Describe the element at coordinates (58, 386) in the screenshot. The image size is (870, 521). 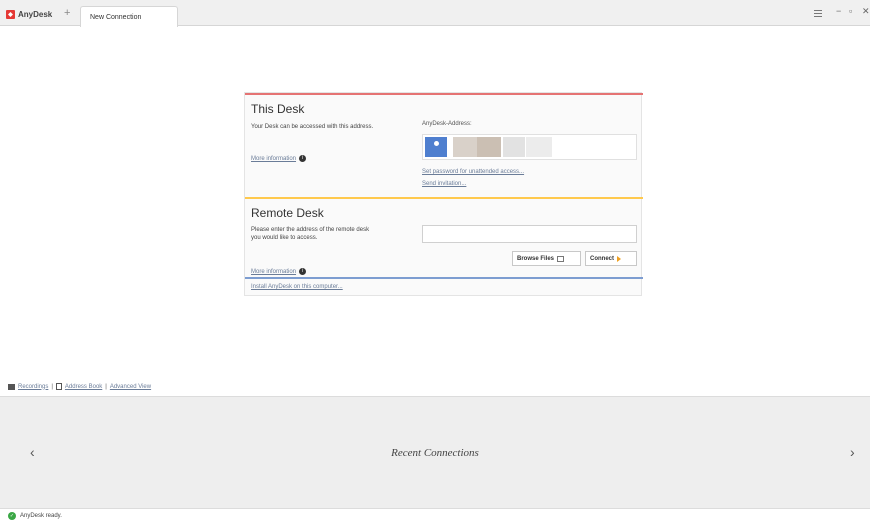
I see `address-book-icon` at that location.